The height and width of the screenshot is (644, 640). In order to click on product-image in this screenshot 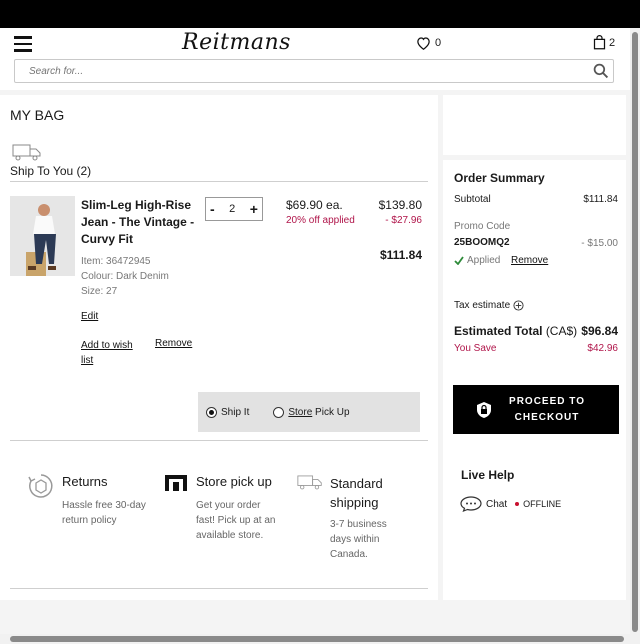, I will do `click(42, 236)`.